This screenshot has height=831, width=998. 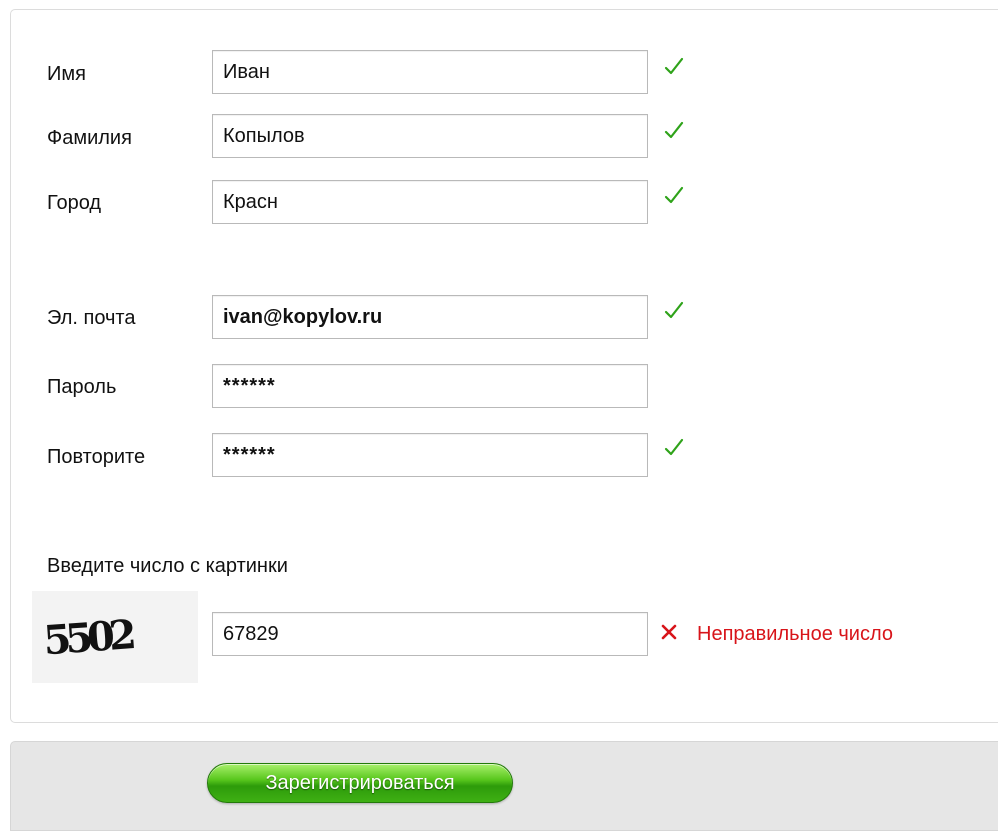 I want to click on email-label: Эл. почта, so click(x=91, y=318).